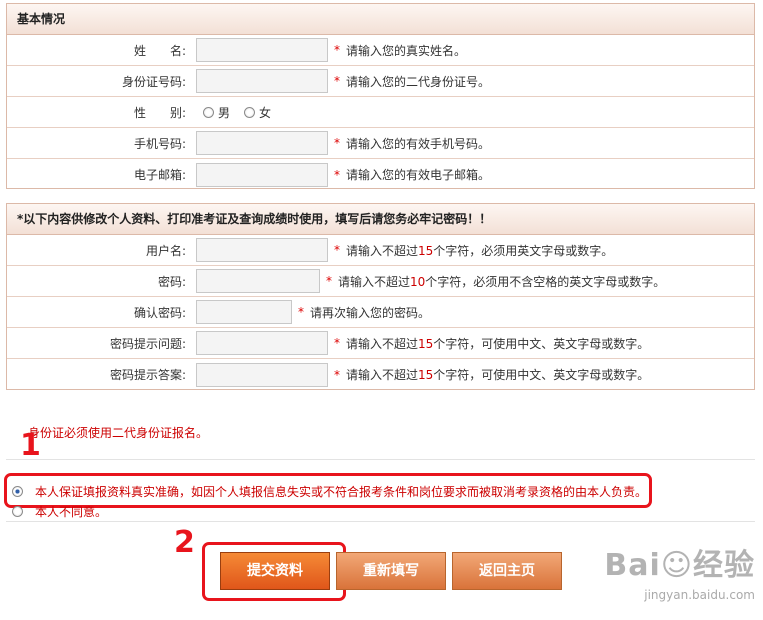 Image resolution: width=763 pixels, height=620 pixels. I want to click on hint-answer-row: 密码提示答案: * 请输入不超过15个字符，可使用中文、英文字母或数字。, so click(380, 374).